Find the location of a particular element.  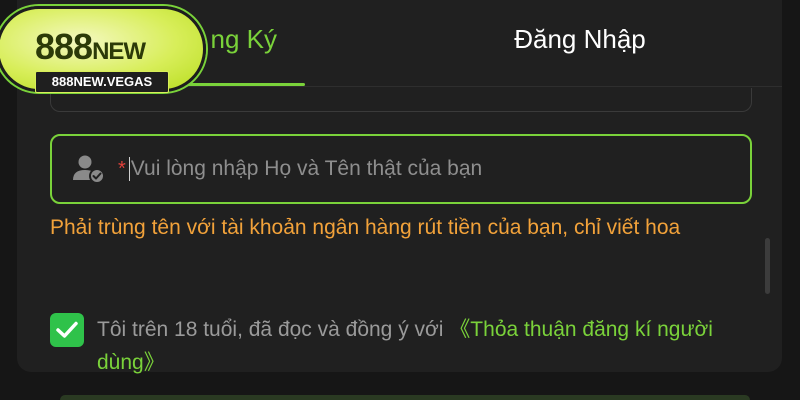

brand-logo: 888NEW 888NEW.VEGAS is located at coordinates (103, 49).